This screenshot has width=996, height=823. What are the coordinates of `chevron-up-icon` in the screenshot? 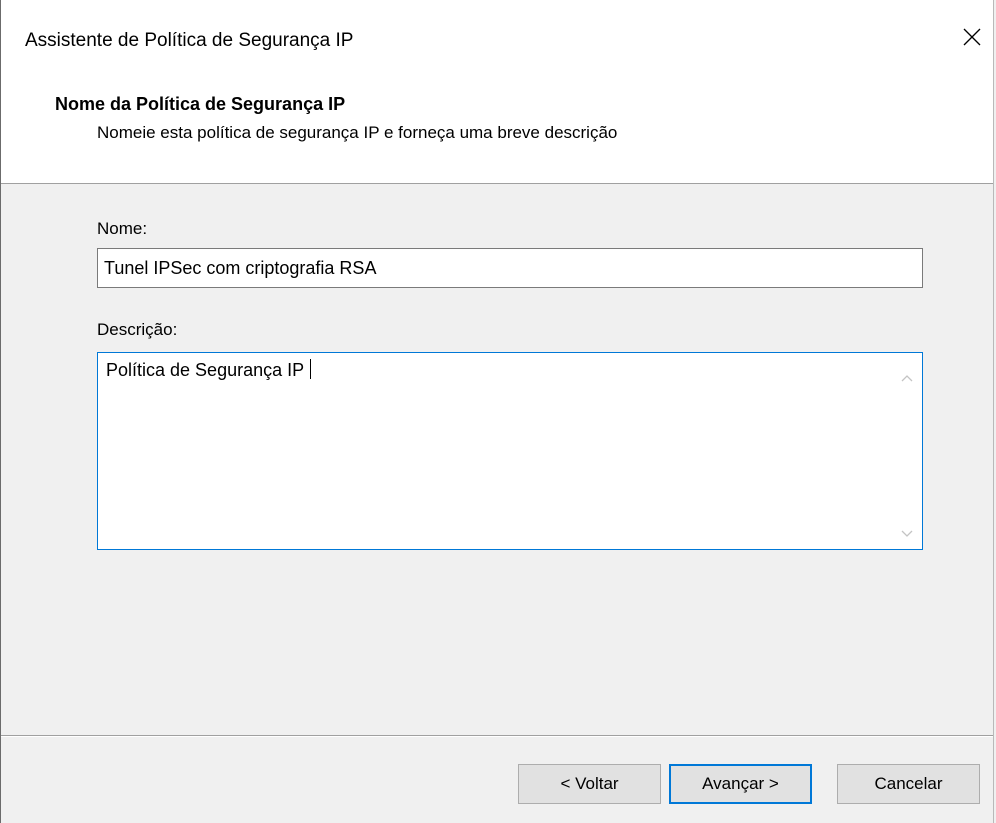 It's located at (907, 378).